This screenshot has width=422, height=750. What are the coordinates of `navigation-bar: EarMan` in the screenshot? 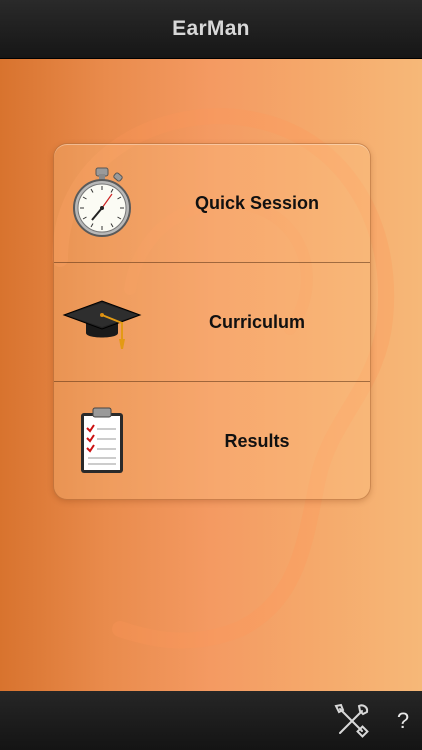 It's located at (211, 29).